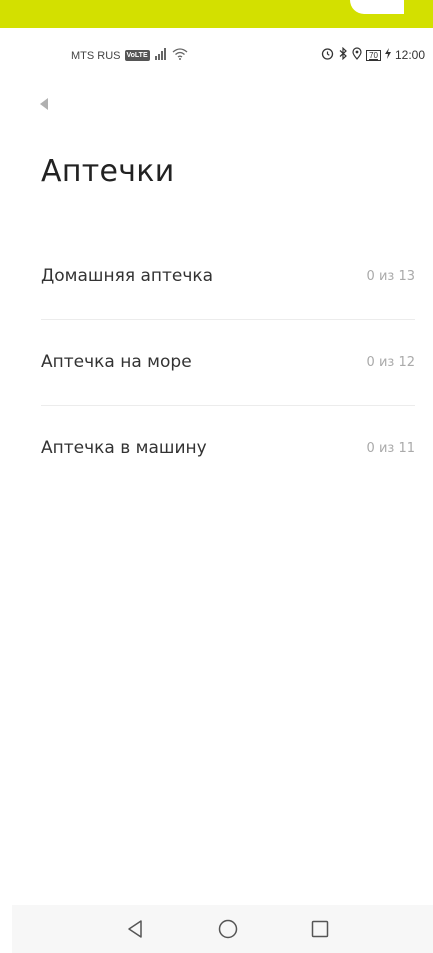 Image resolution: width=433 pixels, height=953 pixels. I want to click on kit-item-home: Домашняя аптечка 0 из 13, so click(228, 277).